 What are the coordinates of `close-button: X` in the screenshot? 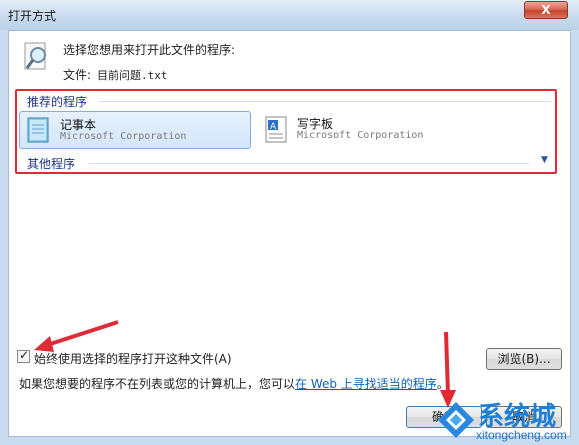 It's located at (546, 10).